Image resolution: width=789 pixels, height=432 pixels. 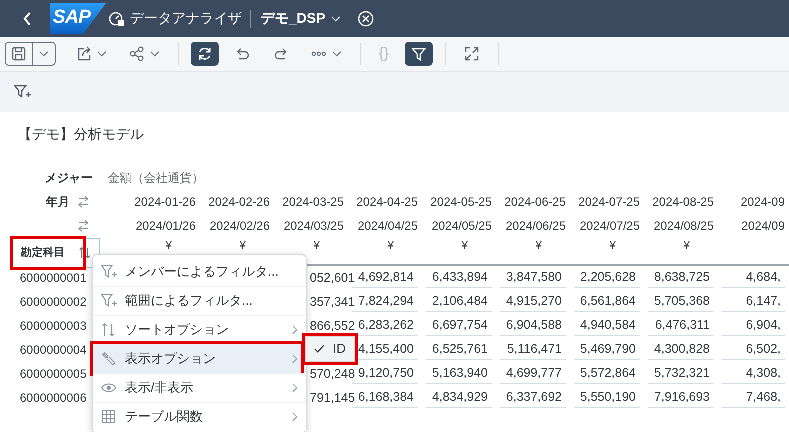 I want to click on export-icon, so click(x=84, y=54).